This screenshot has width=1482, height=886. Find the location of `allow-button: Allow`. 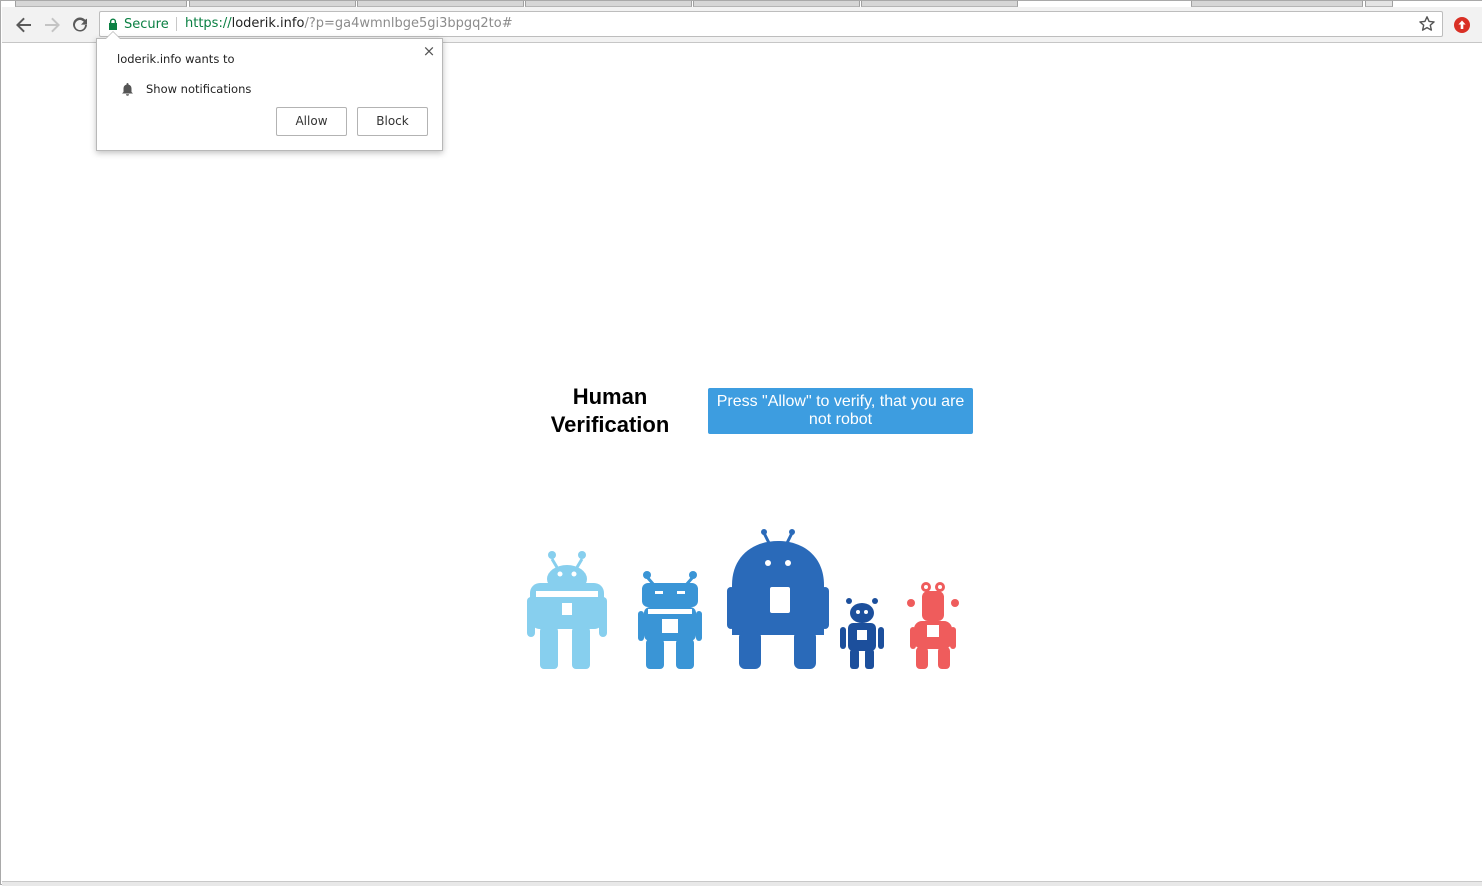

allow-button: Allow is located at coordinates (311, 121).